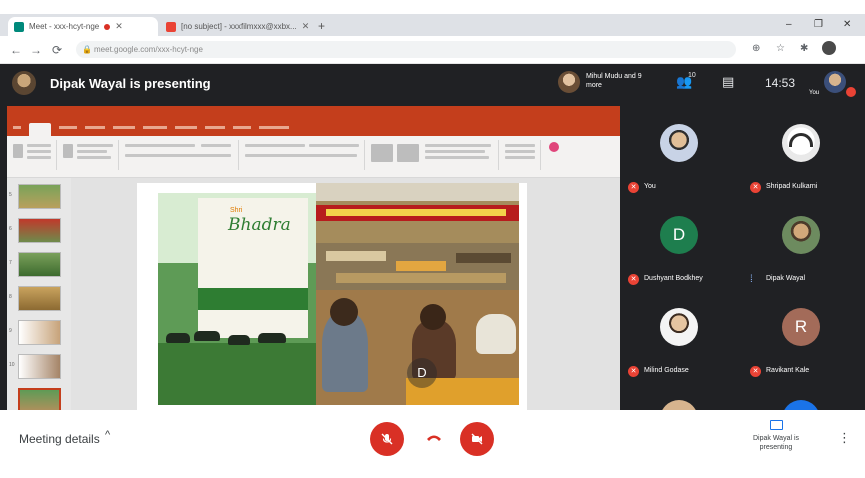 The height and width of the screenshot is (478, 865). Describe the element at coordinates (107, 435) in the screenshot. I see `chevron-up-icon: ^` at that location.